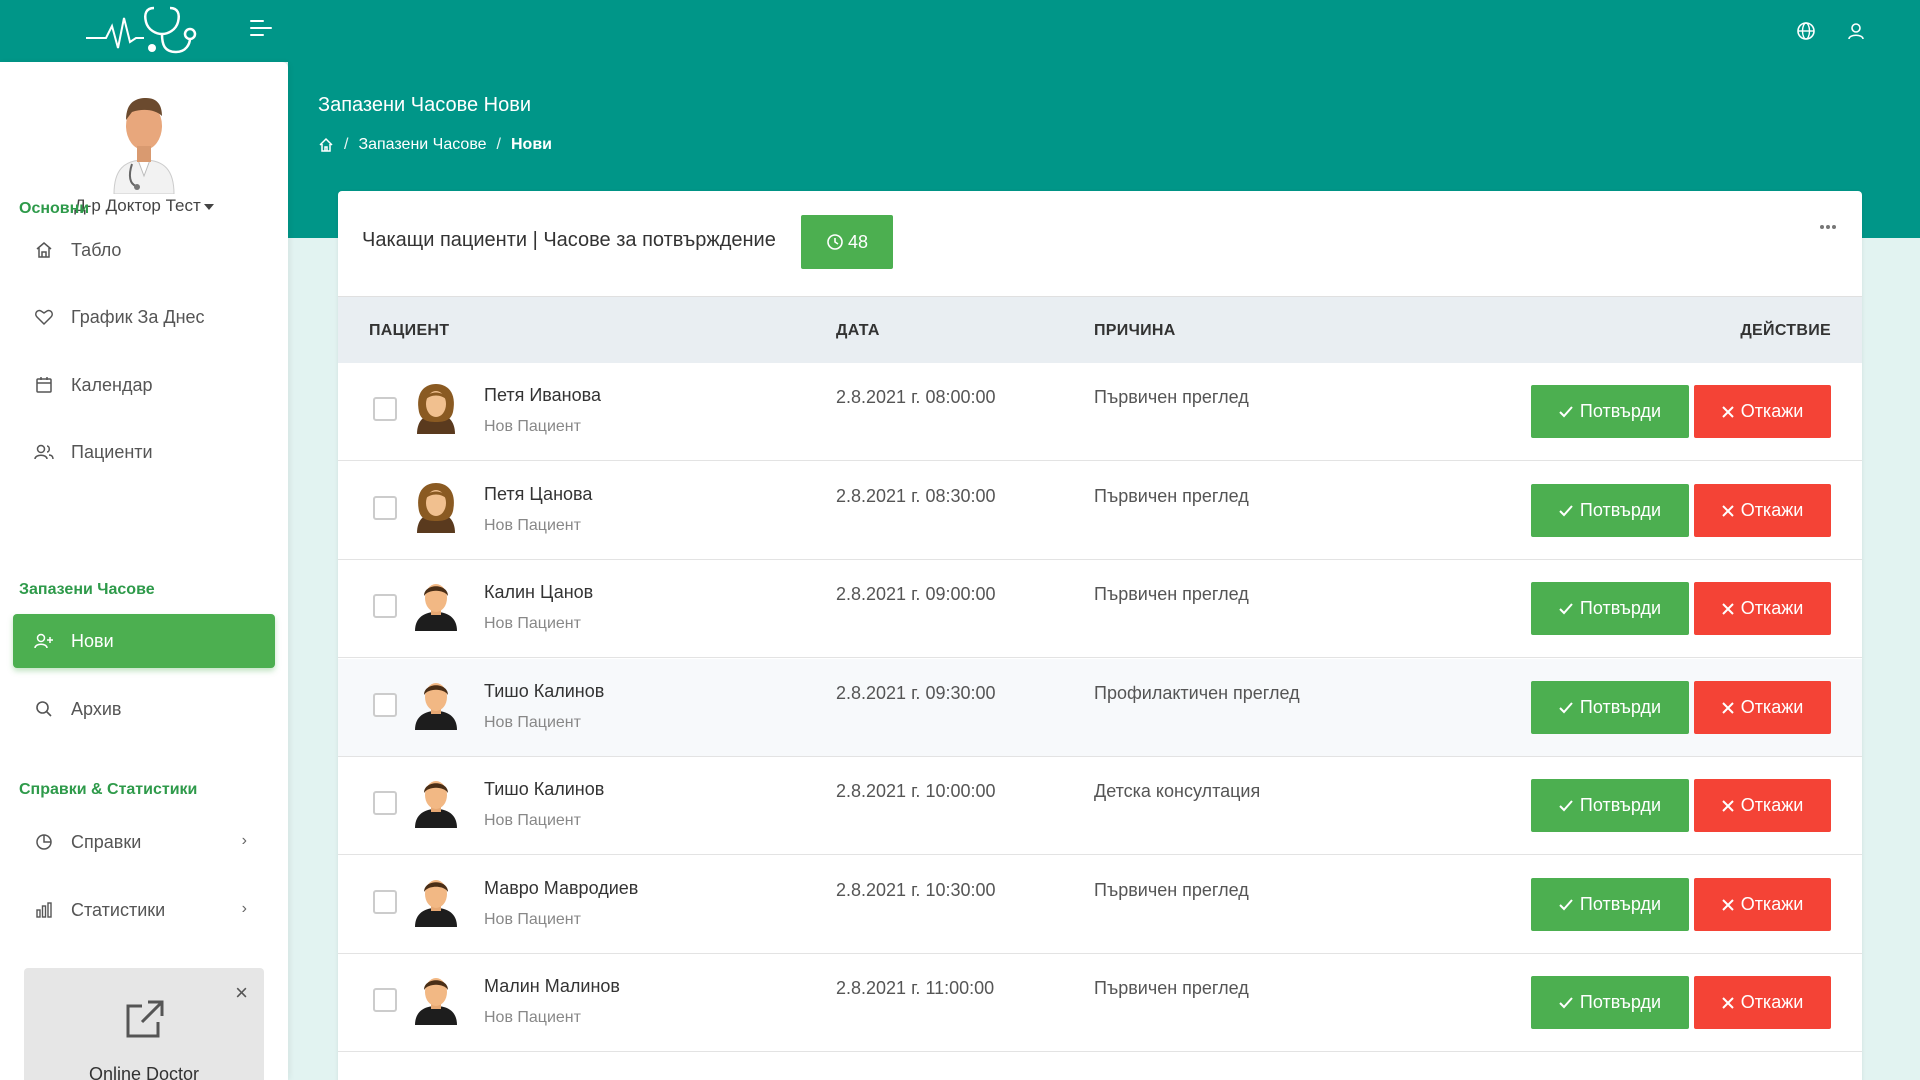  Describe the element at coordinates (208, 206) in the screenshot. I see `caret-down-icon` at that location.